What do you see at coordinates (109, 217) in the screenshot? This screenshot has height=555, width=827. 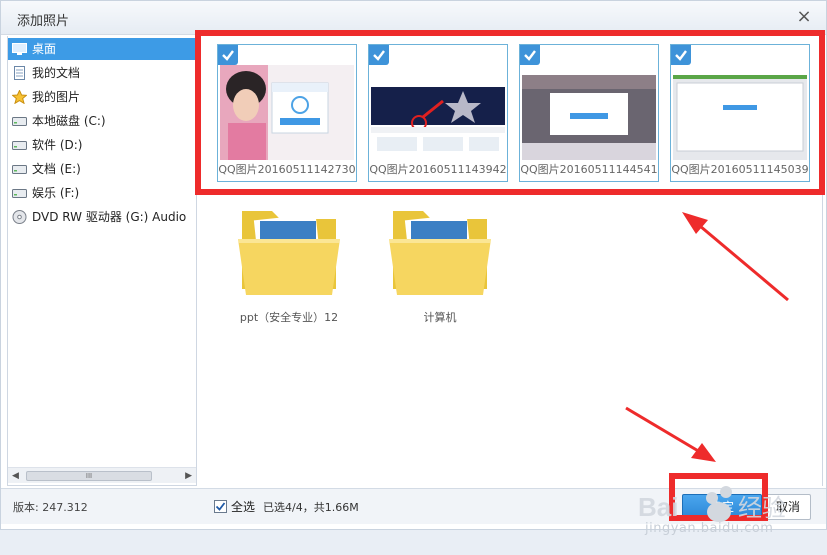 I see `sidebar-item-label: DVD RW 驱动器 (G:) Audio` at bounding box center [109, 217].